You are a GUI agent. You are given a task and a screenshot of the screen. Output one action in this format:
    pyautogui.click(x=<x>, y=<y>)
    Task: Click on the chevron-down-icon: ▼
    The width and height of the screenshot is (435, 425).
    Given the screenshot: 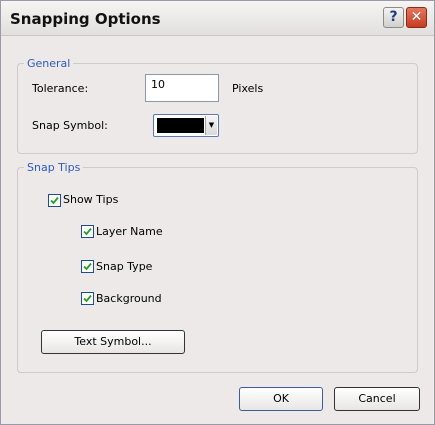 What is the action you would take?
    pyautogui.click(x=211, y=125)
    